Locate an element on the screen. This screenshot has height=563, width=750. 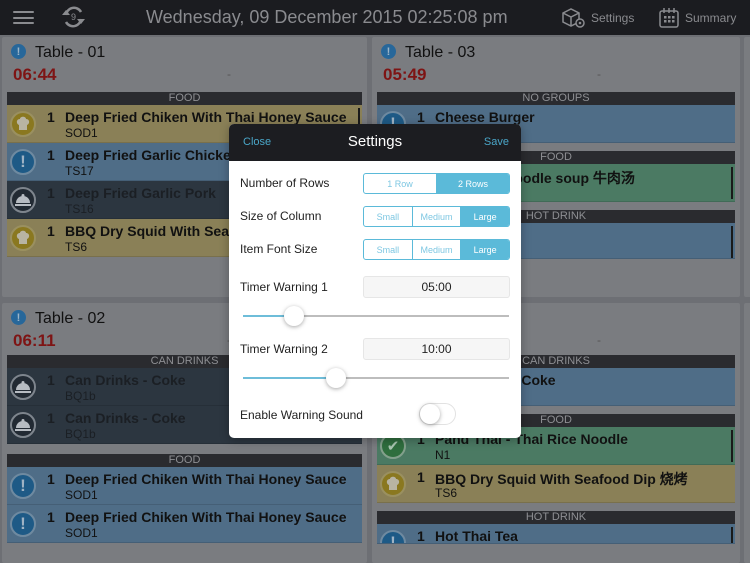
order-item: 1 BBQ Dry Squid With Seafood Dip 烧烤 TS6 is located at coordinates (556, 484).